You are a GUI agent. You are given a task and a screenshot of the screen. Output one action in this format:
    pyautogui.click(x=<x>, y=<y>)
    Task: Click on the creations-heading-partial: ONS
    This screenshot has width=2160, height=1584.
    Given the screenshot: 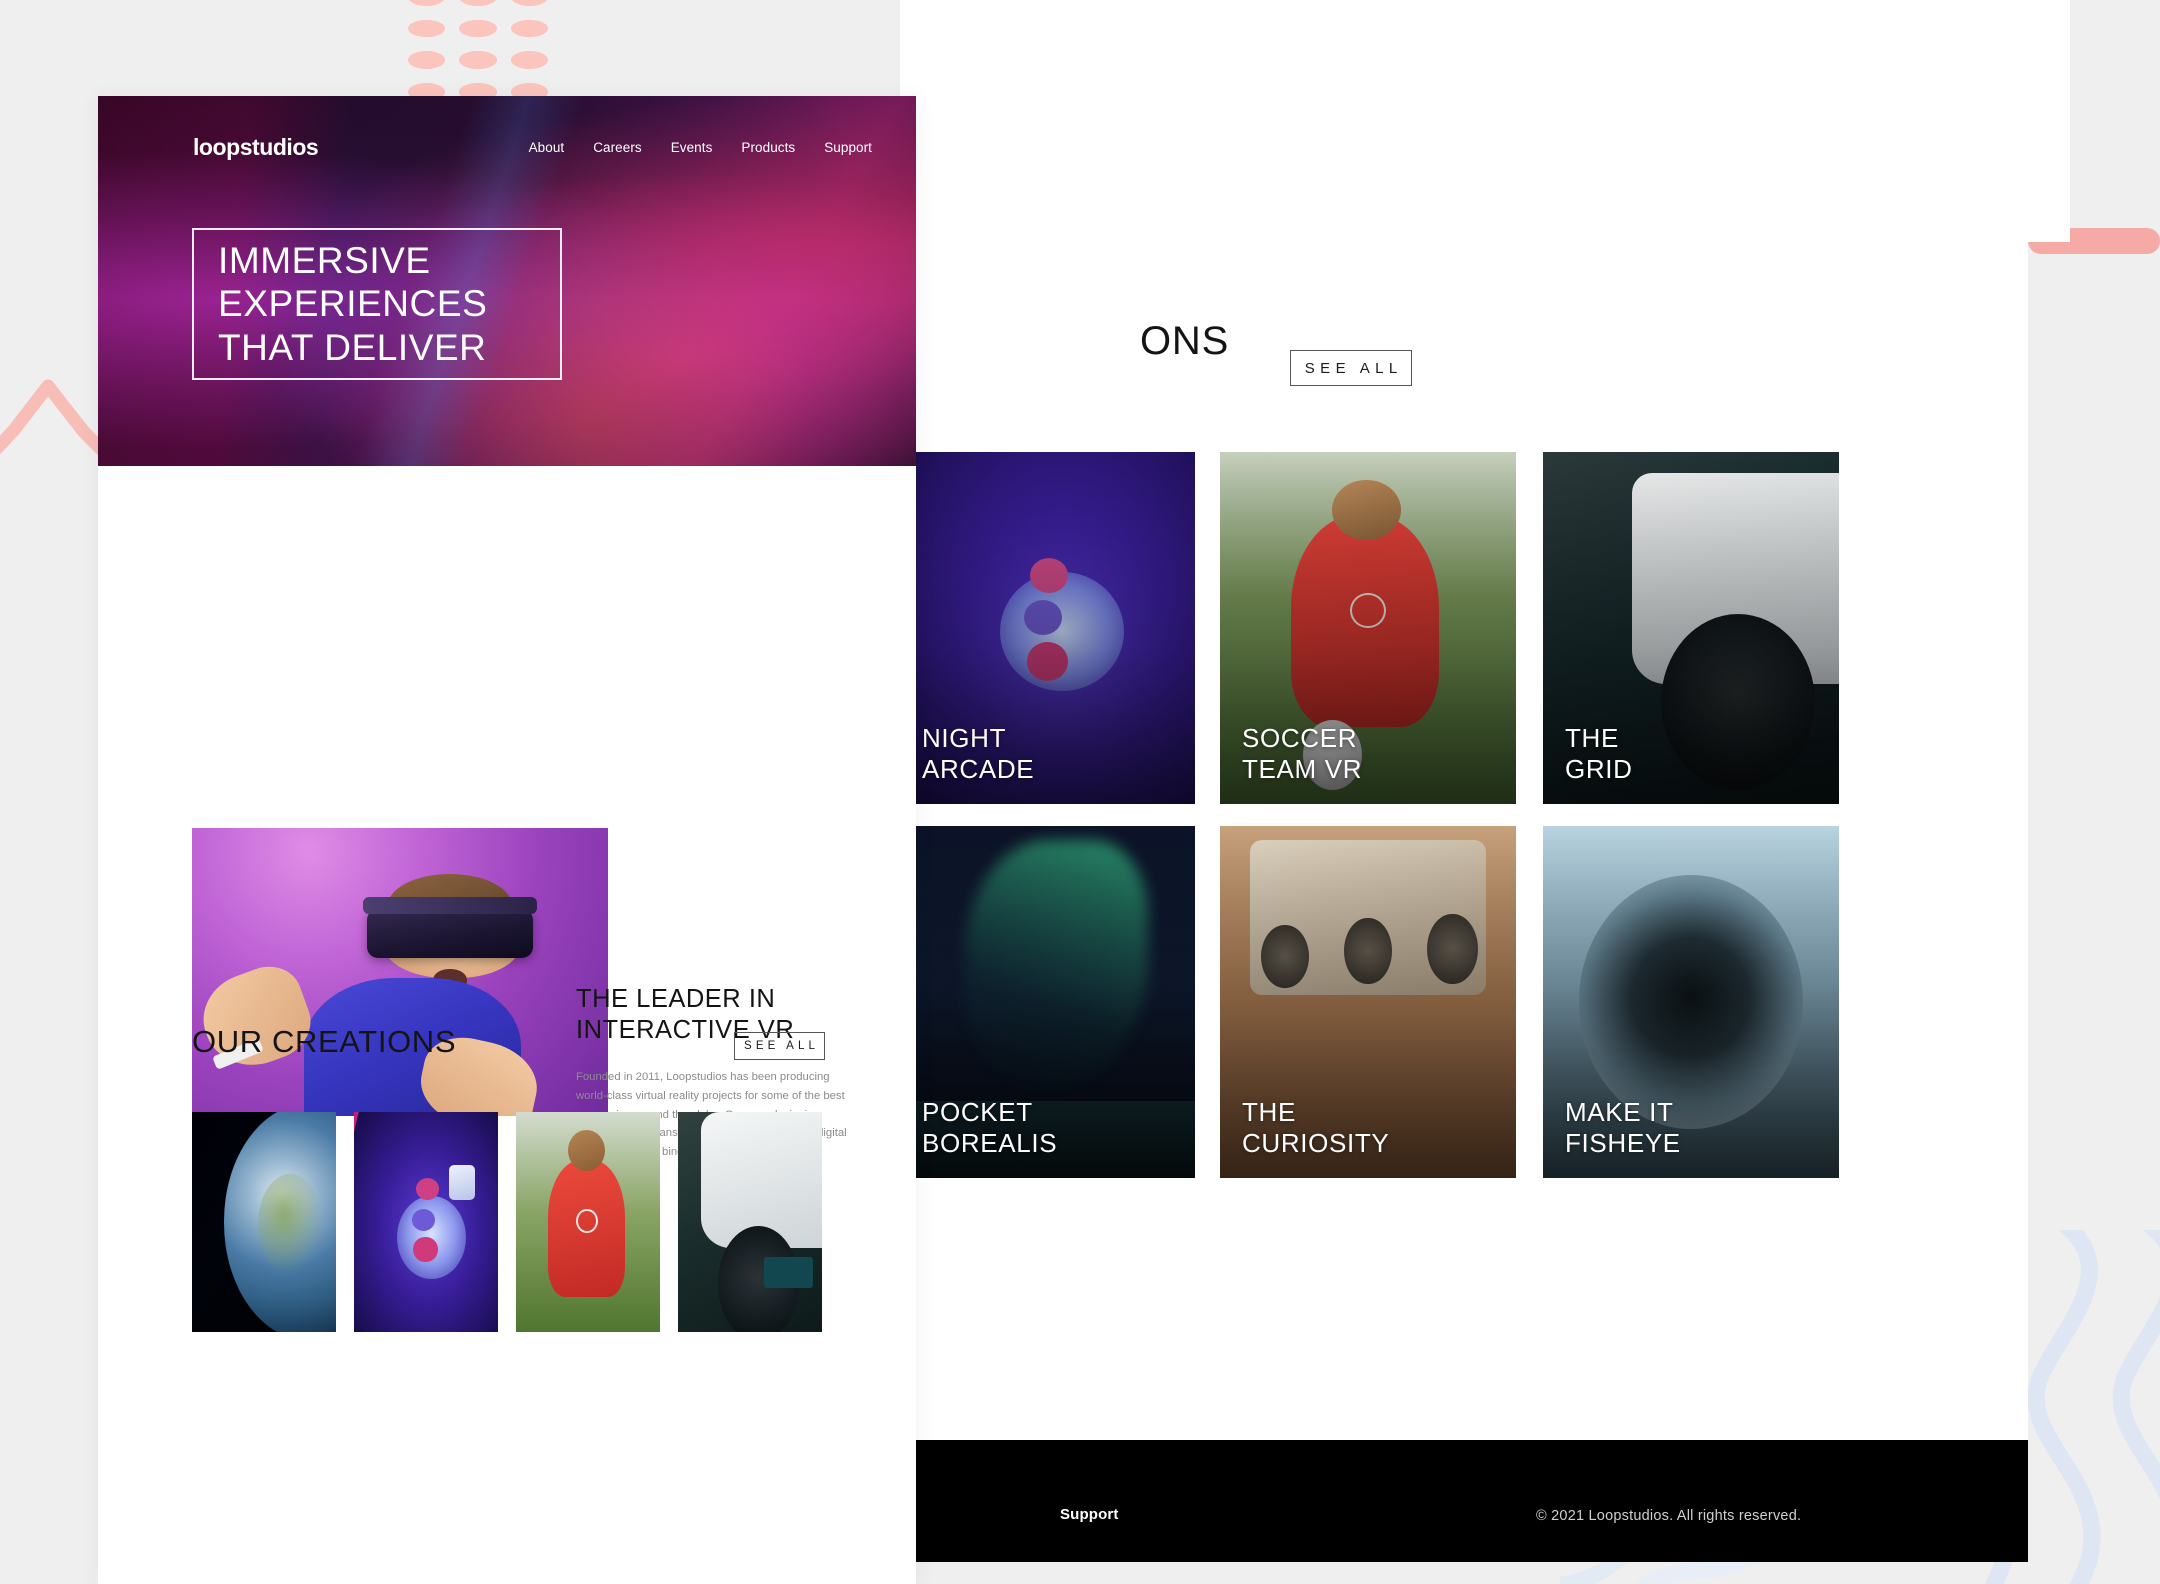 What is the action you would take?
    pyautogui.click(x=1185, y=341)
    